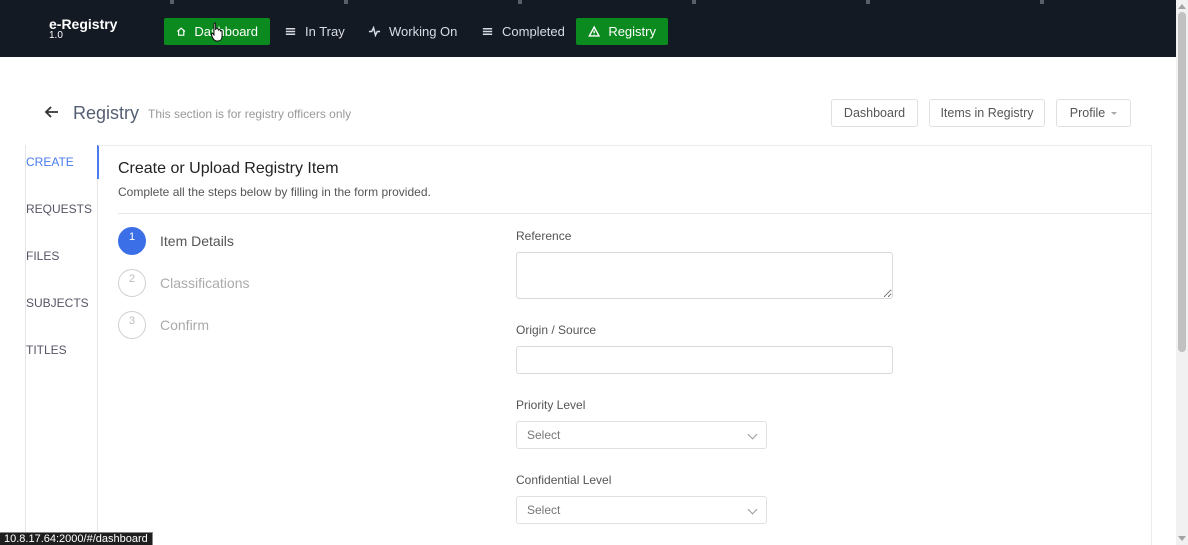  I want to click on confidential-level-value: Select, so click(544, 510).